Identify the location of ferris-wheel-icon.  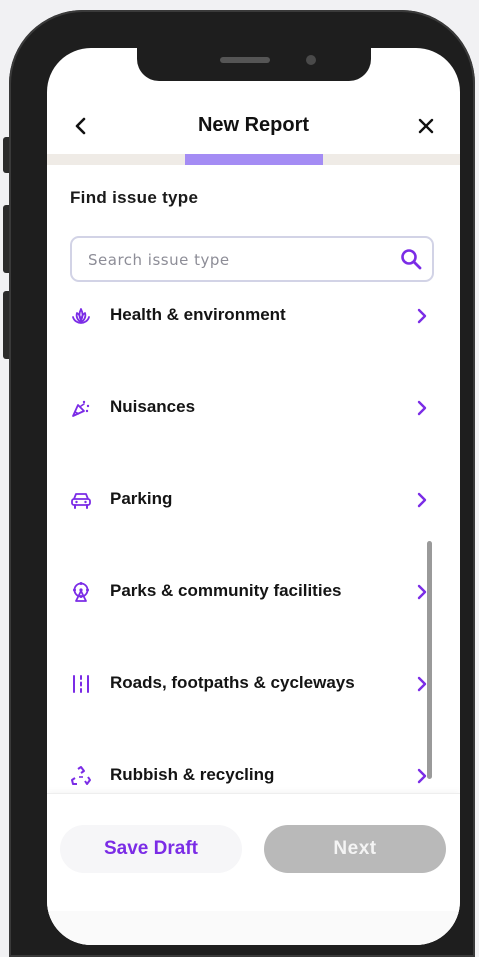
(81, 592).